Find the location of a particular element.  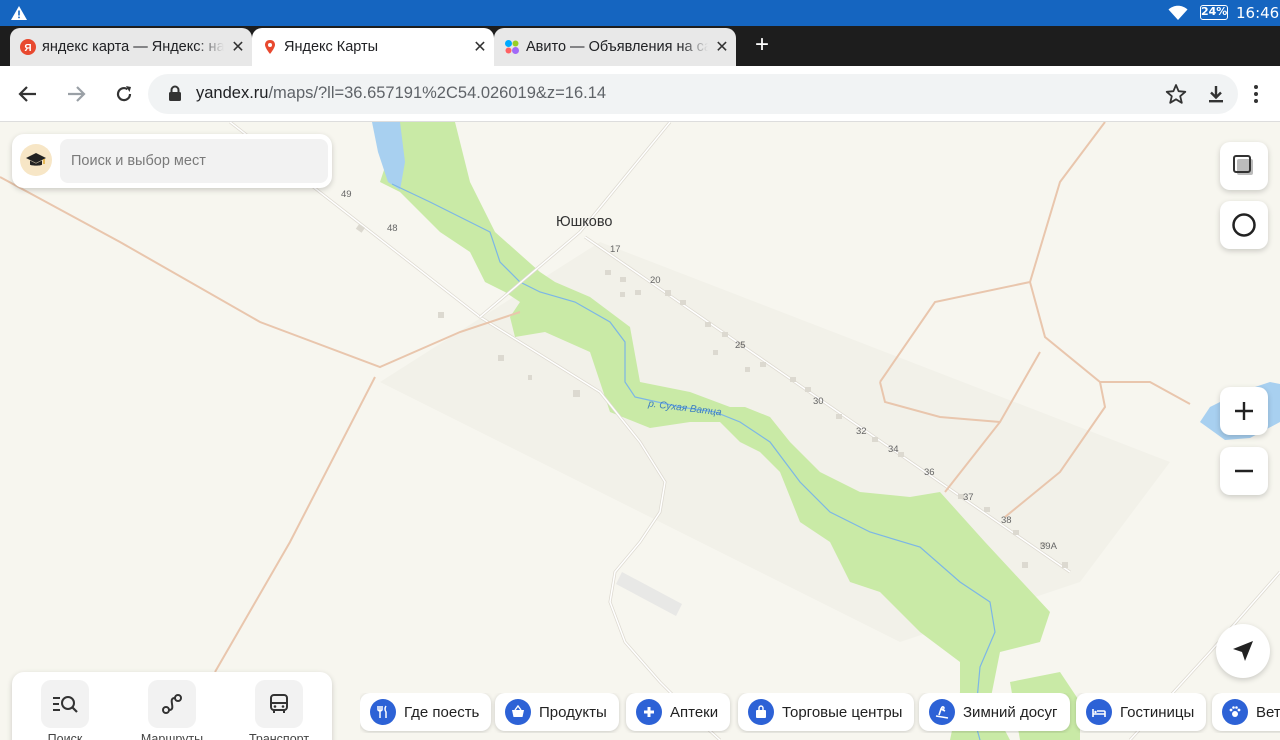

house-number: 25 is located at coordinates (740, 345).